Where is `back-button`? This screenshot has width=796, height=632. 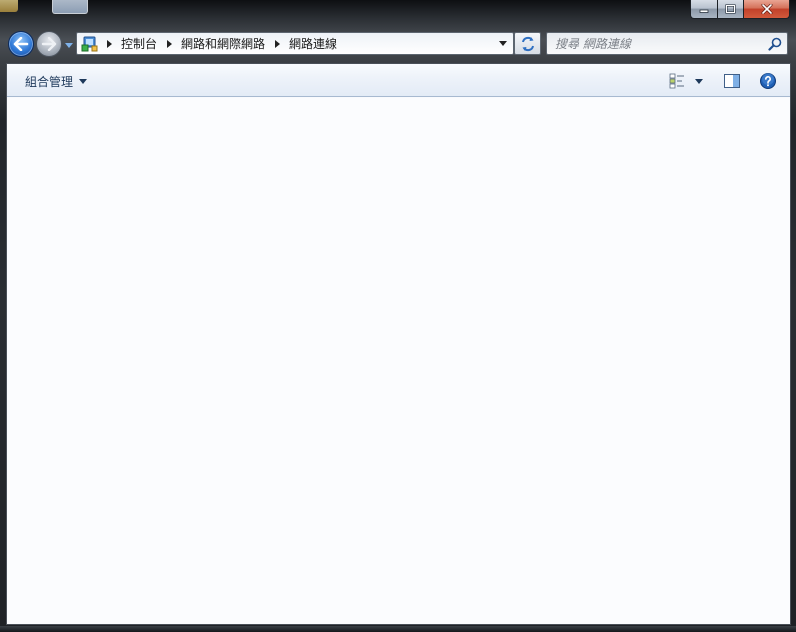 back-button is located at coordinates (21, 44).